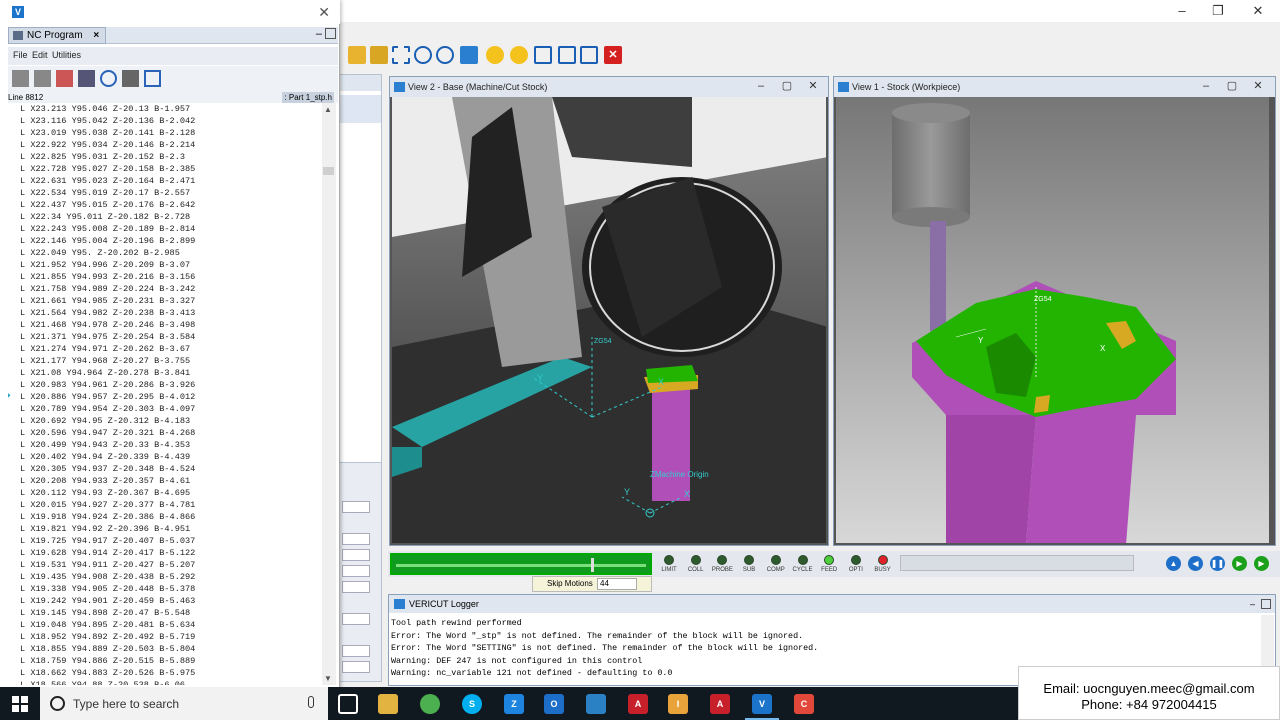 This screenshot has height=720, width=1280. What do you see at coordinates (165, 637) in the screenshot?
I see `nc-line: L X18.952 Y94.892 Z-20.492 B-5.719` at bounding box center [165, 637].